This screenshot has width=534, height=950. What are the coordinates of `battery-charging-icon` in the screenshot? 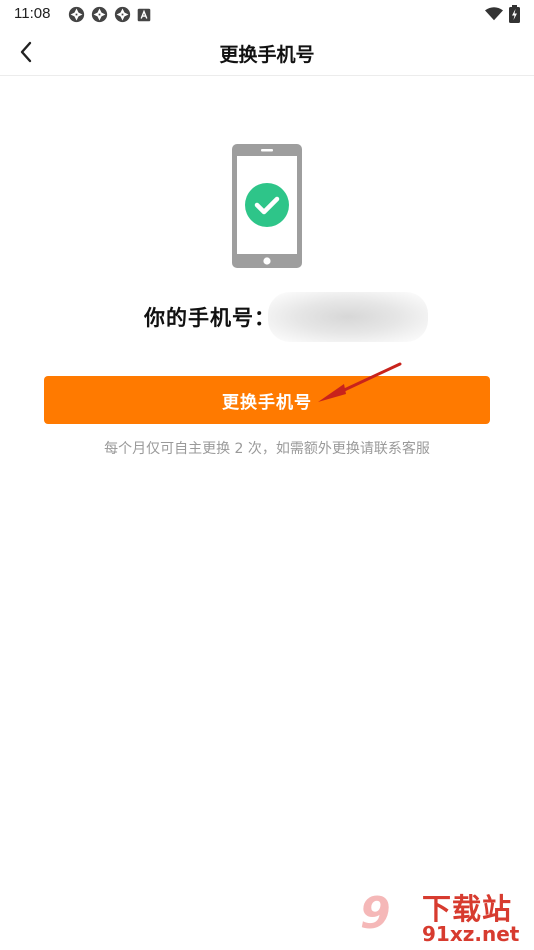 It's located at (514, 14).